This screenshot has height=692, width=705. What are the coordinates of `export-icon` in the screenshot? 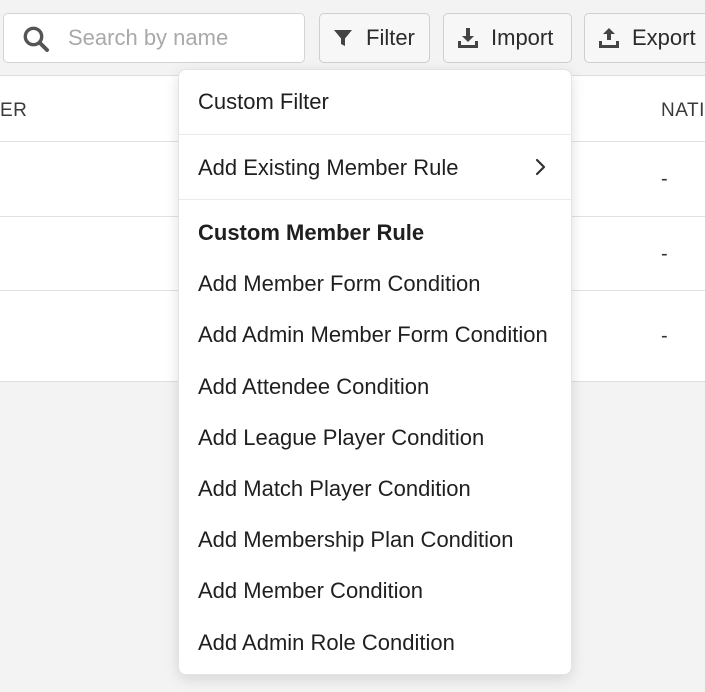 It's located at (609, 38).